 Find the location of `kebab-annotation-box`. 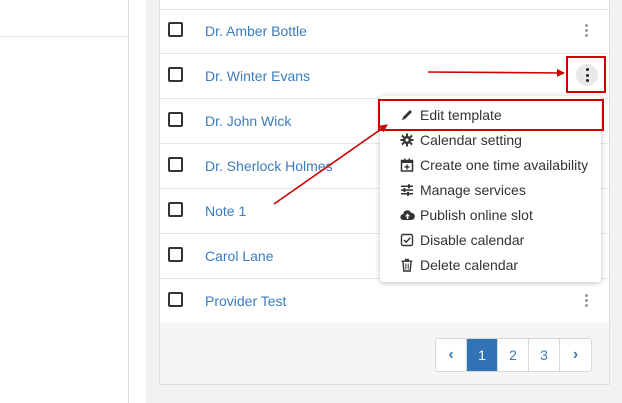

kebab-annotation-box is located at coordinates (586, 74).